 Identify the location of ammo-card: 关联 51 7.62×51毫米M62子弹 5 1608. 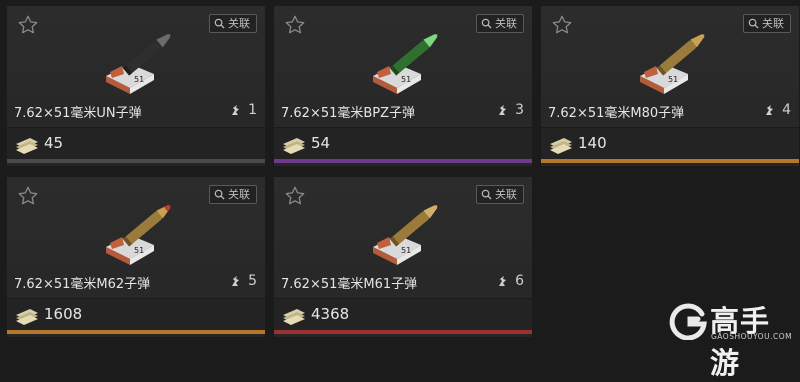
(136, 257).